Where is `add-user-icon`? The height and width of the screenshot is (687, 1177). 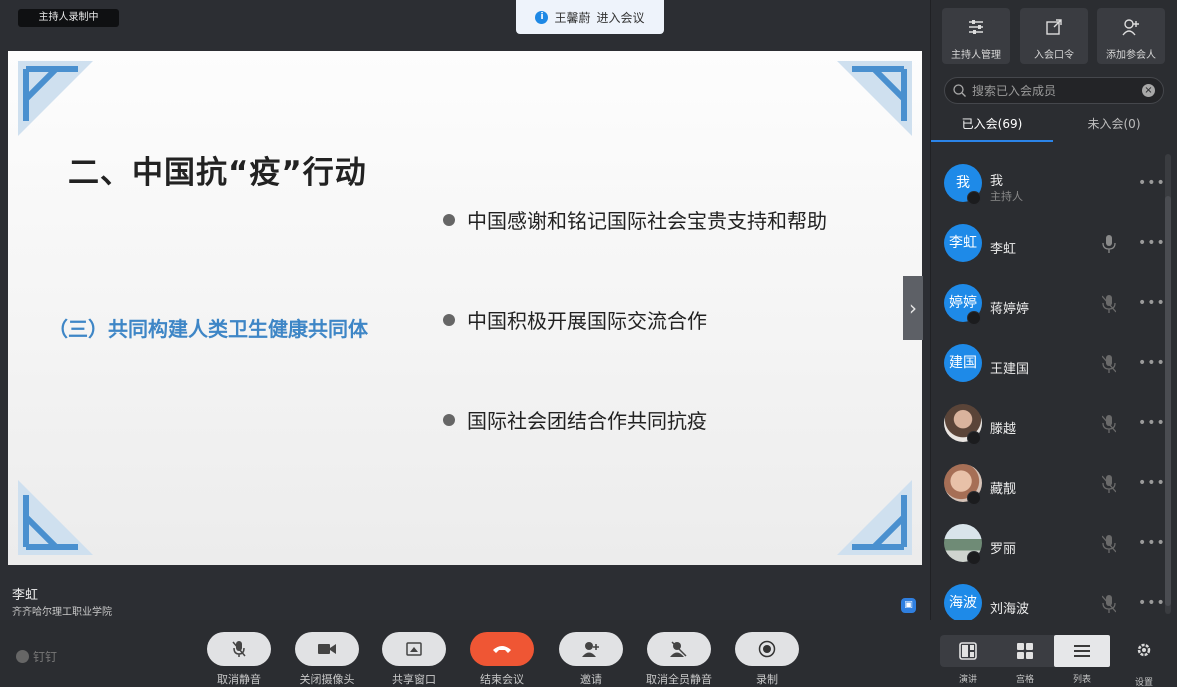
add-user-icon is located at coordinates (1130, 27).